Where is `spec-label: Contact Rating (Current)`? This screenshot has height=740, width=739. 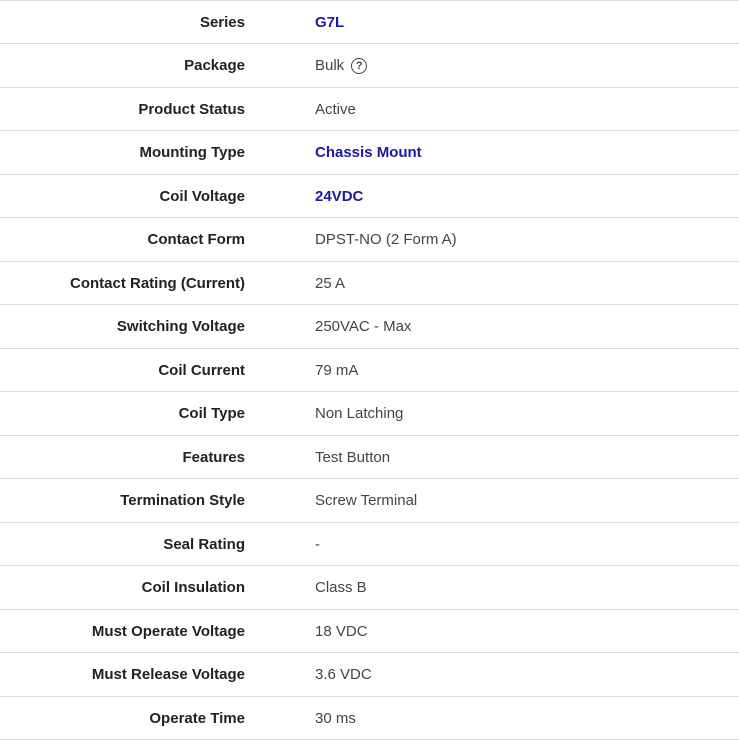
spec-label: Contact Rating (Current) is located at coordinates (157, 283).